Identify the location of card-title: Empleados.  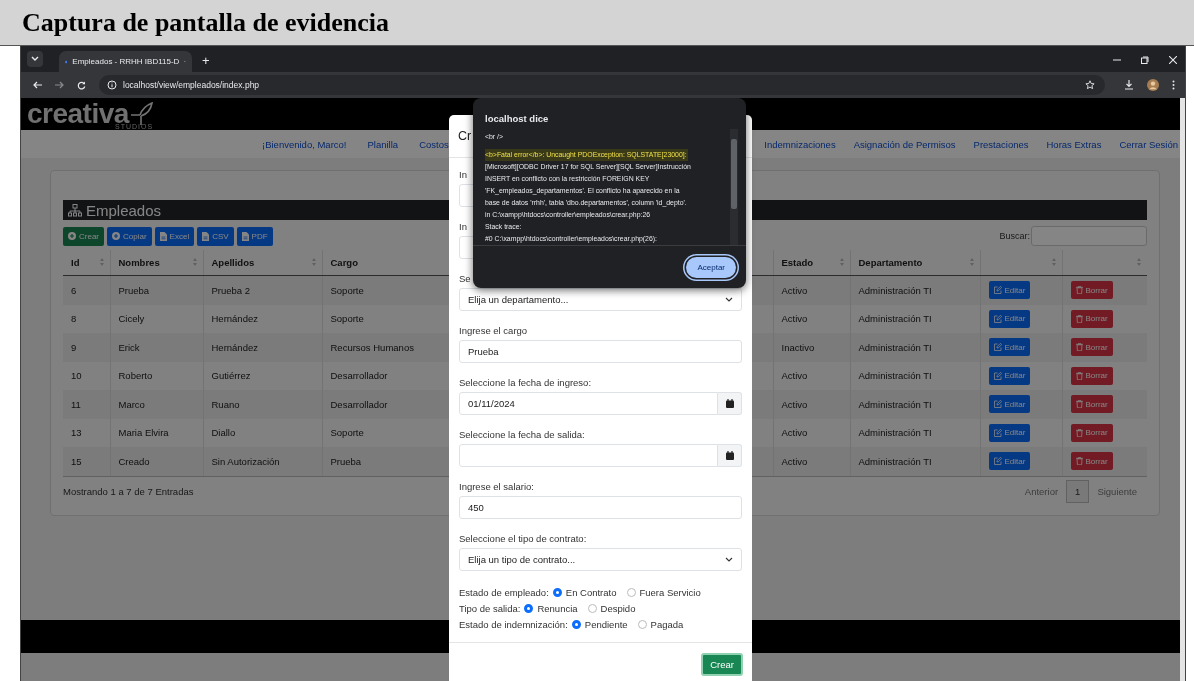
(124, 210).